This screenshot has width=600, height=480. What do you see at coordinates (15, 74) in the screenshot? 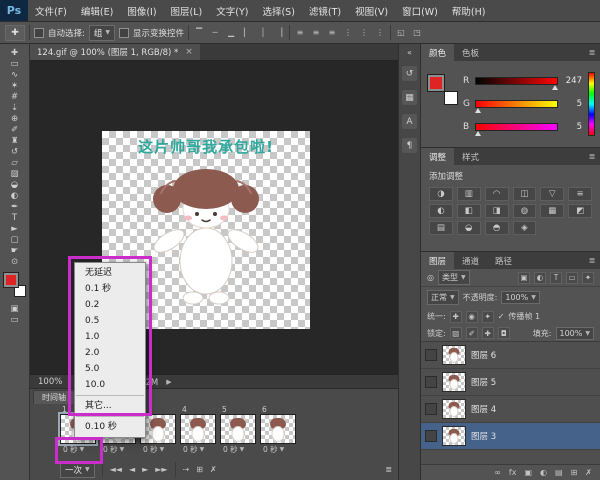
I see `lasso-tool: ∿` at bounding box center [15, 74].